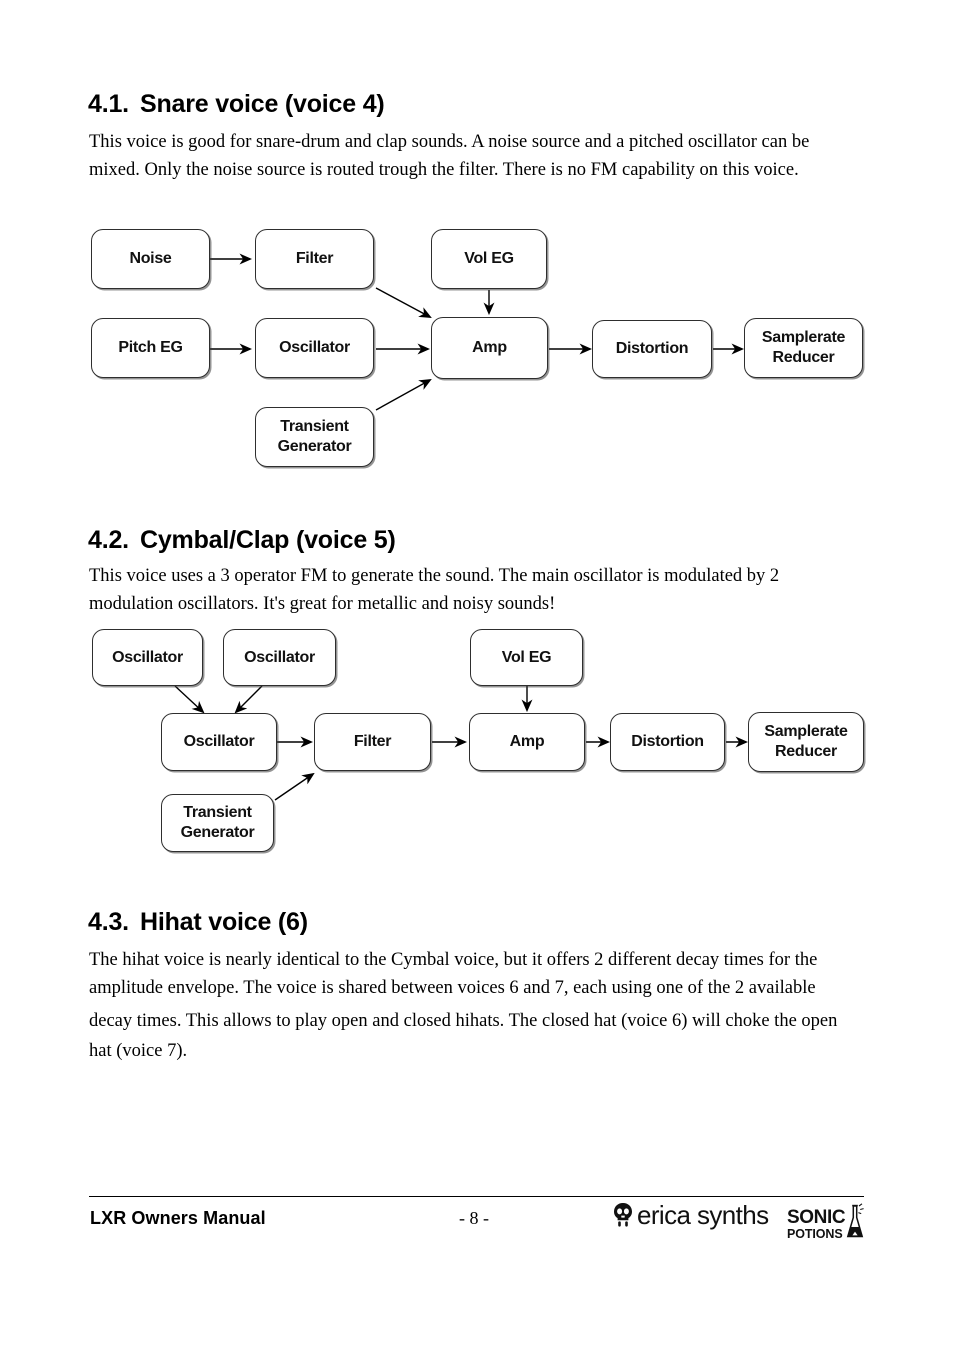 The image size is (954, 1350). I want to click on sonic-potions-wordmark: SONIC POTIONS, so click(816, 1223).